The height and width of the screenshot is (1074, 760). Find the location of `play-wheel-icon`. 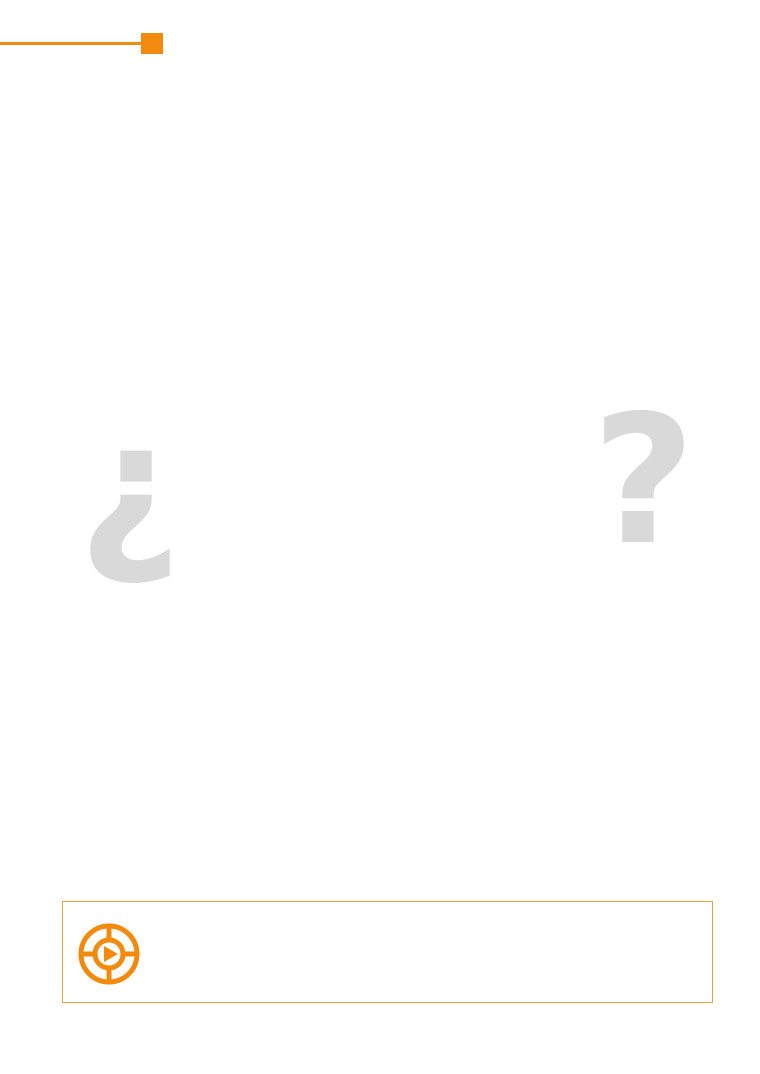

play-wheel-icon is located at coordinates (109, 954).